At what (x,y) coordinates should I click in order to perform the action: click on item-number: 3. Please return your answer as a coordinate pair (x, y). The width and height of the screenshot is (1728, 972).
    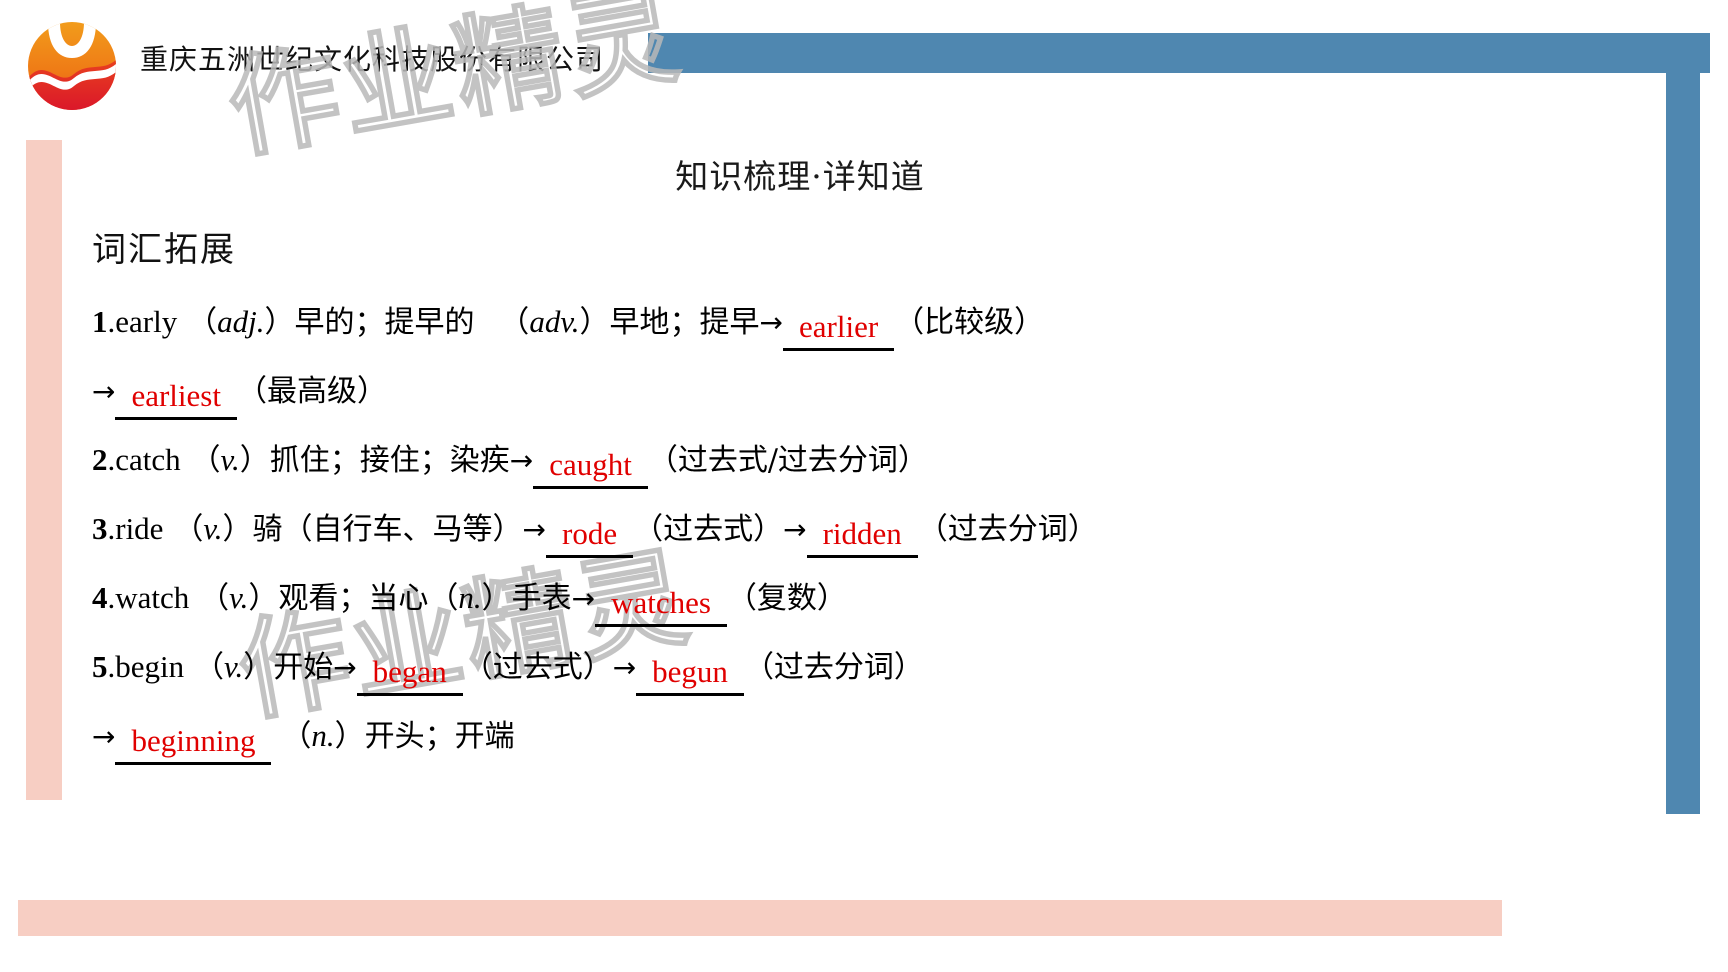
    Looking at the image, I should click on (100, 528).